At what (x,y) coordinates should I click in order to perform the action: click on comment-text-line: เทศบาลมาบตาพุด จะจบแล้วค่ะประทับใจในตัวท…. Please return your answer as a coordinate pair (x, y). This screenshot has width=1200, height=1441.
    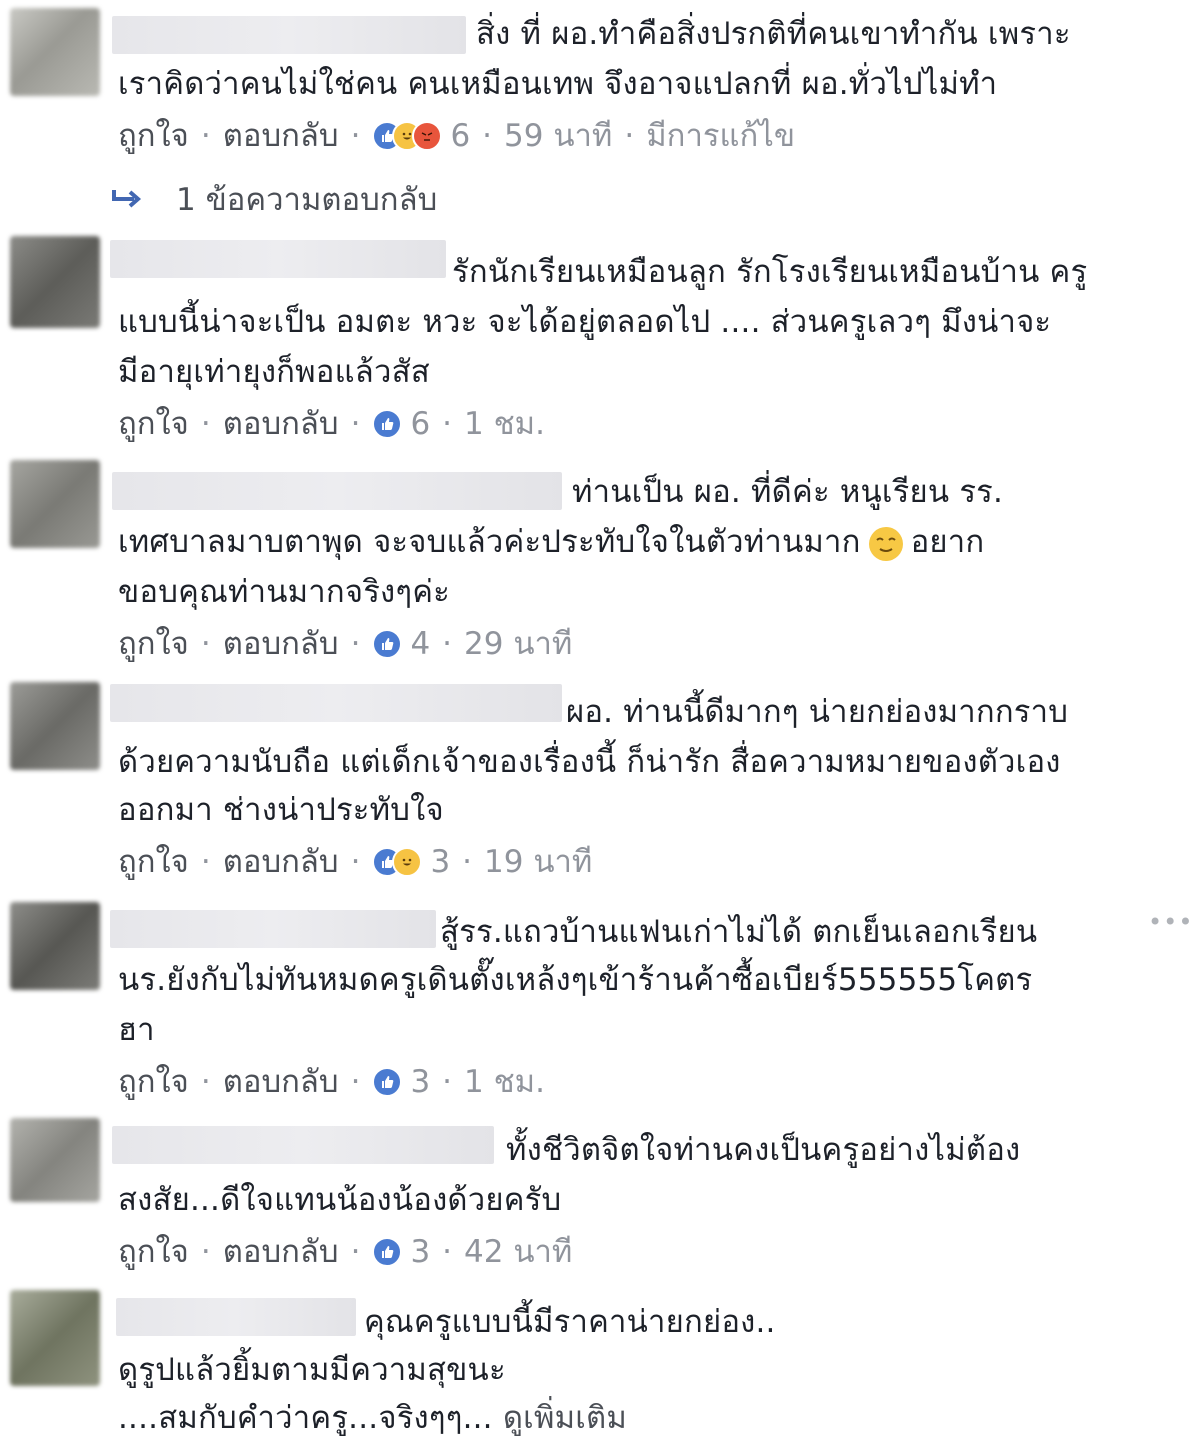
    Looking at the image, I should click on (551, 542).